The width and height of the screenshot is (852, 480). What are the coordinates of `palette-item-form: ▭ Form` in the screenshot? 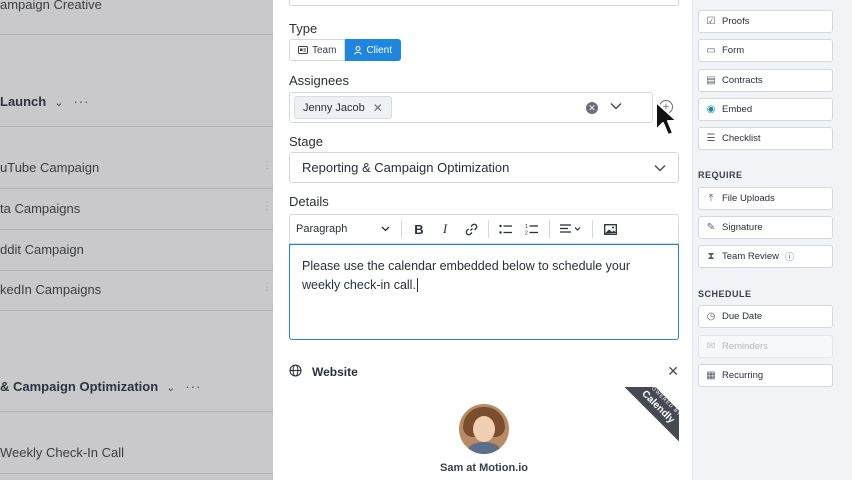 It's located at (765, 50).